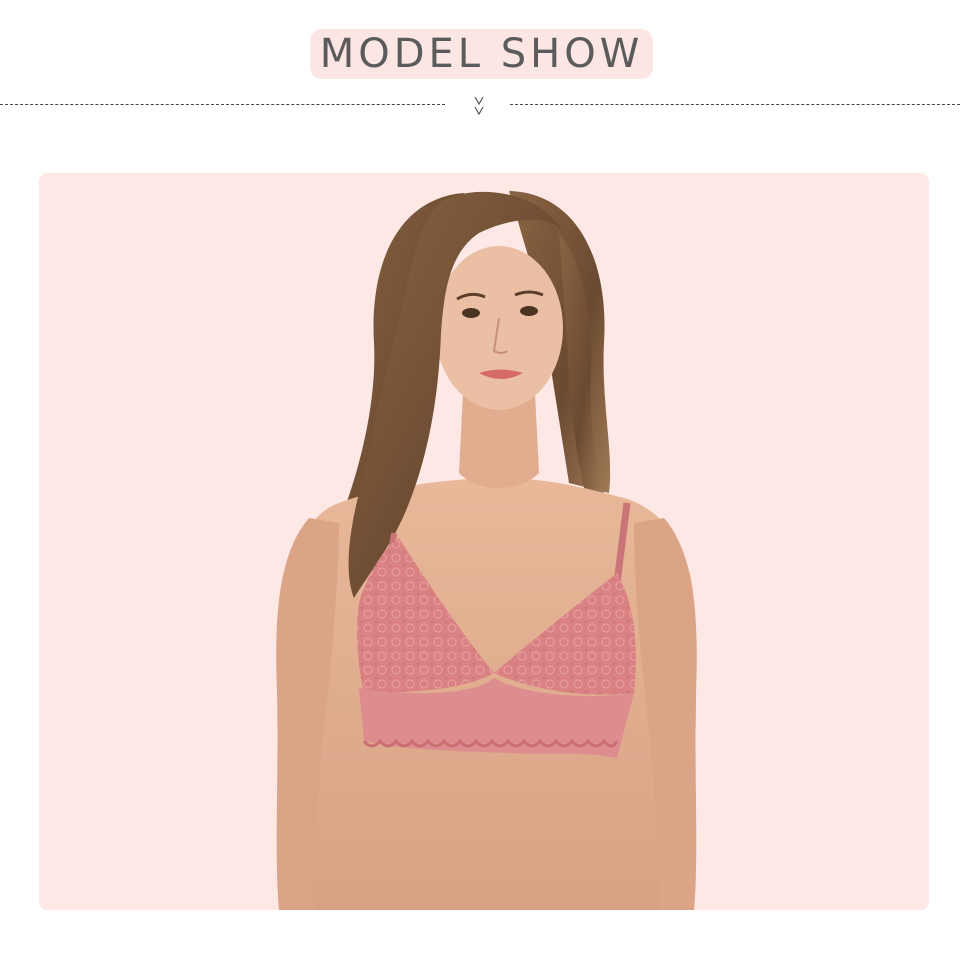 Image resolution: width=960 pixels, height=972 pixels. I want to click on divider-left, so click(222, 104).